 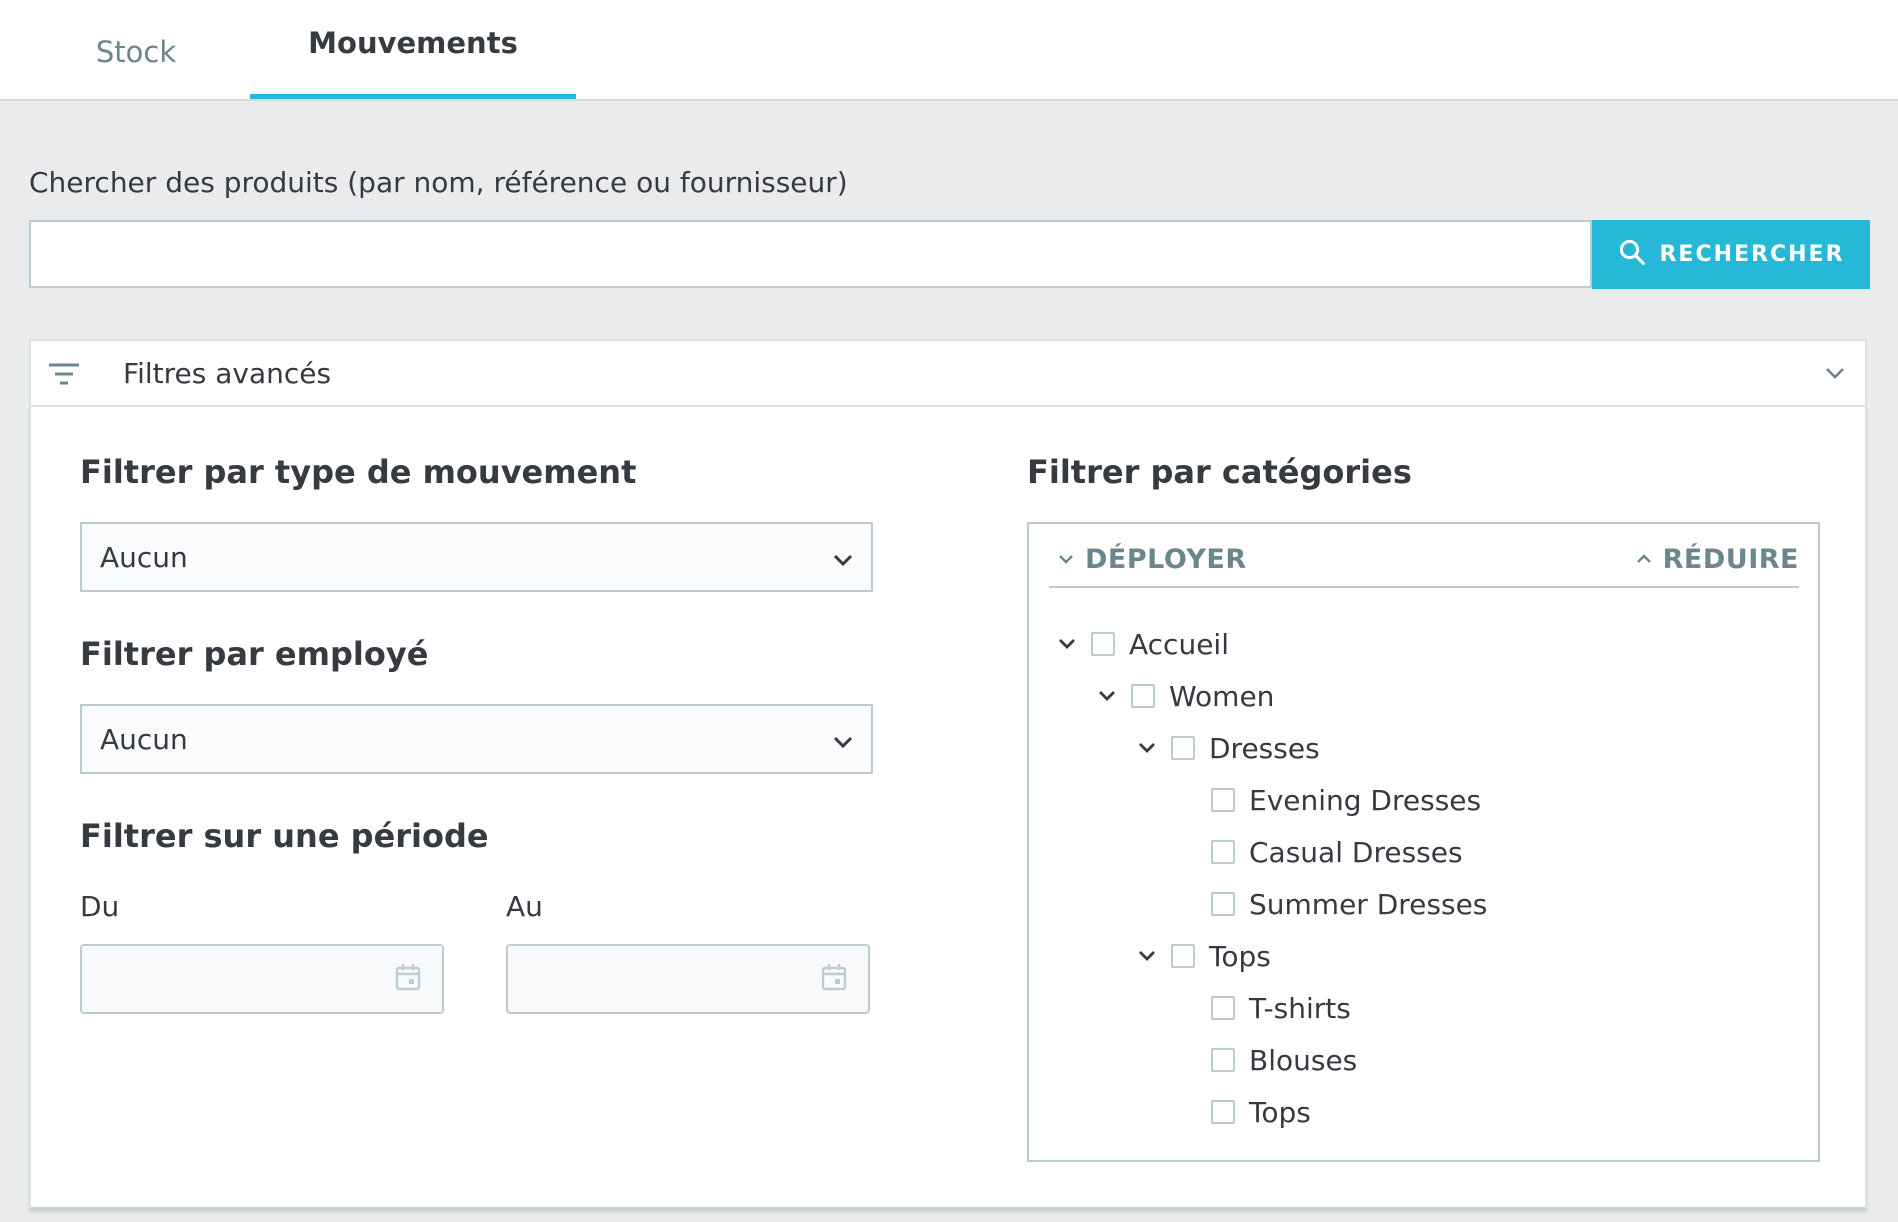 I want to click on tab-stock: Stock, so click(x=136, y=49).